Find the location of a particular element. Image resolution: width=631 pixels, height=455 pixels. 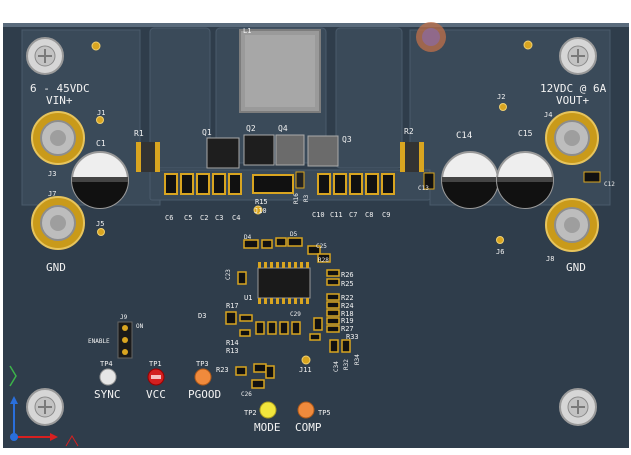

label-c8: C8 is located at coordinates (369, 215).